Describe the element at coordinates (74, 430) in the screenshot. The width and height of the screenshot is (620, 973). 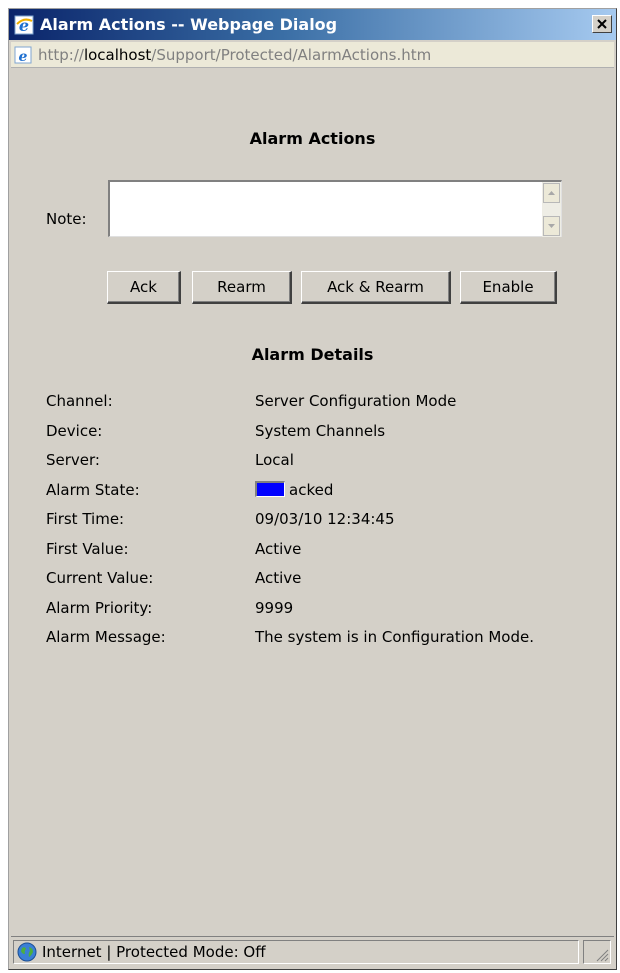
I see `detail-label: Device:` at that location.